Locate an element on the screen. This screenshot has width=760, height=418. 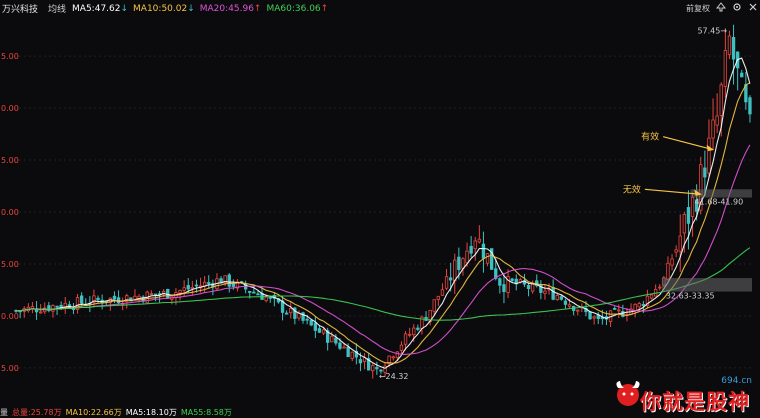
restore-mode-button: 前复权 is located at coordinates (698, 9).